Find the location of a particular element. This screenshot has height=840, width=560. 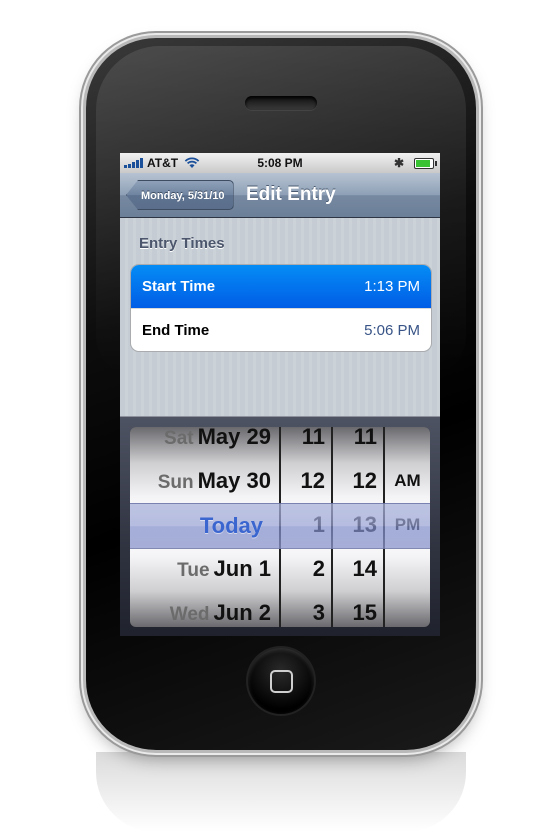

ampm-wheel: AM PM is located at coordinates (407, 527).